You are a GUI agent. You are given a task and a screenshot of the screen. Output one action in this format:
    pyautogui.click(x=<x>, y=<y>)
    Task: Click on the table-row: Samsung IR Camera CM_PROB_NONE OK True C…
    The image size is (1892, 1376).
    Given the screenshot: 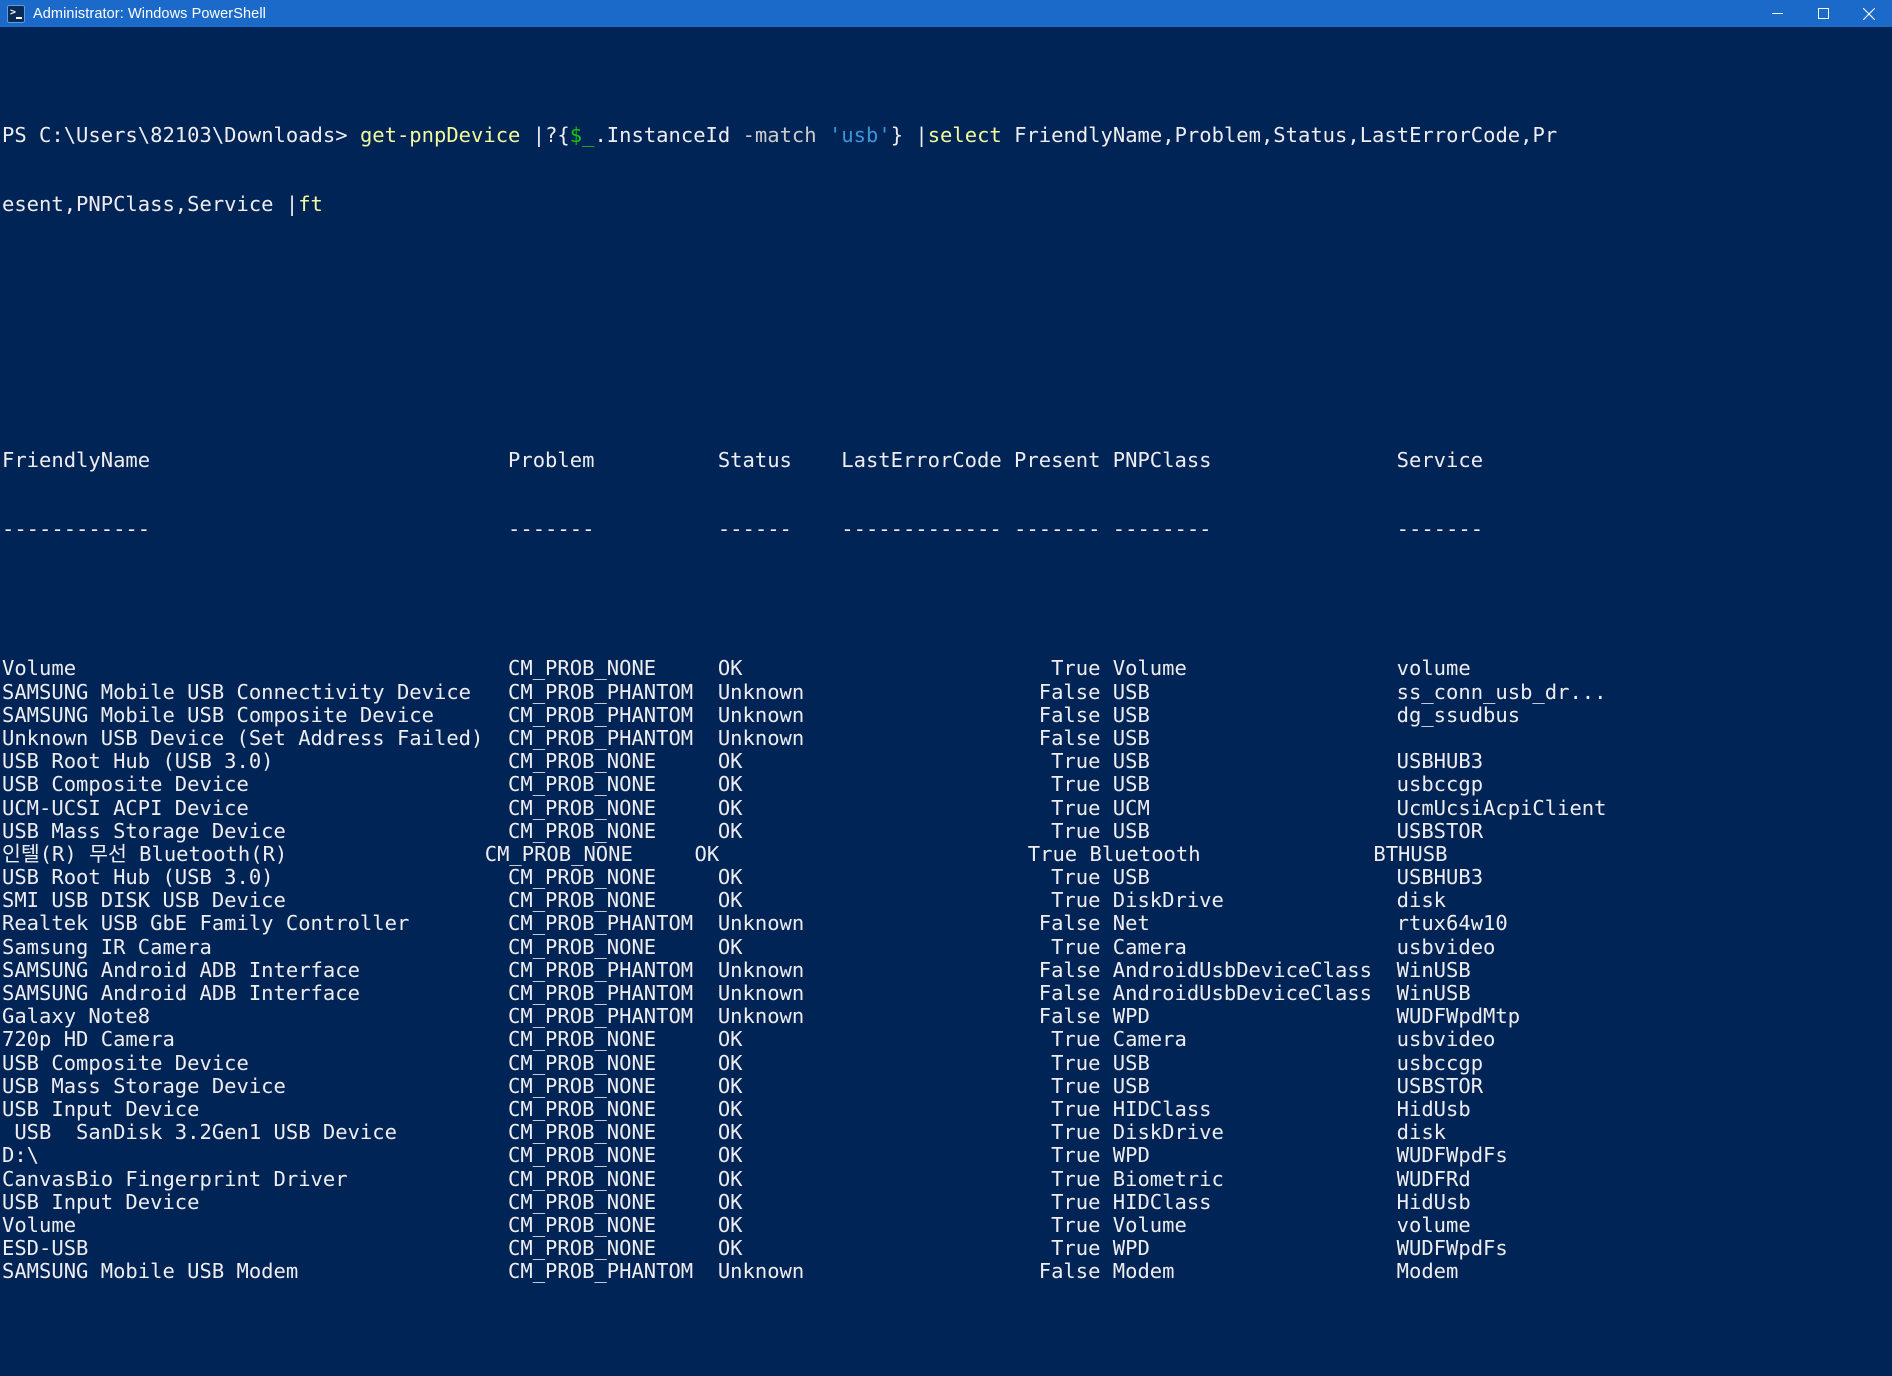 What is the action you would take?
    pyautogui.click(x=749, y=946)
    